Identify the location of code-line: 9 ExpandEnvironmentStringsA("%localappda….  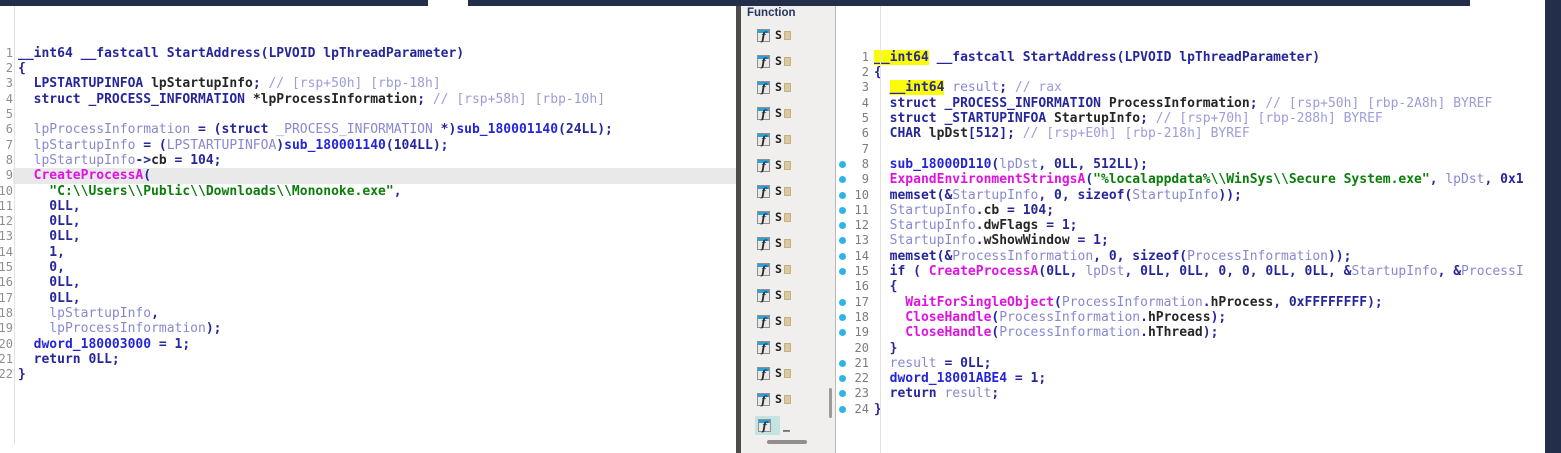
(1190, 179).